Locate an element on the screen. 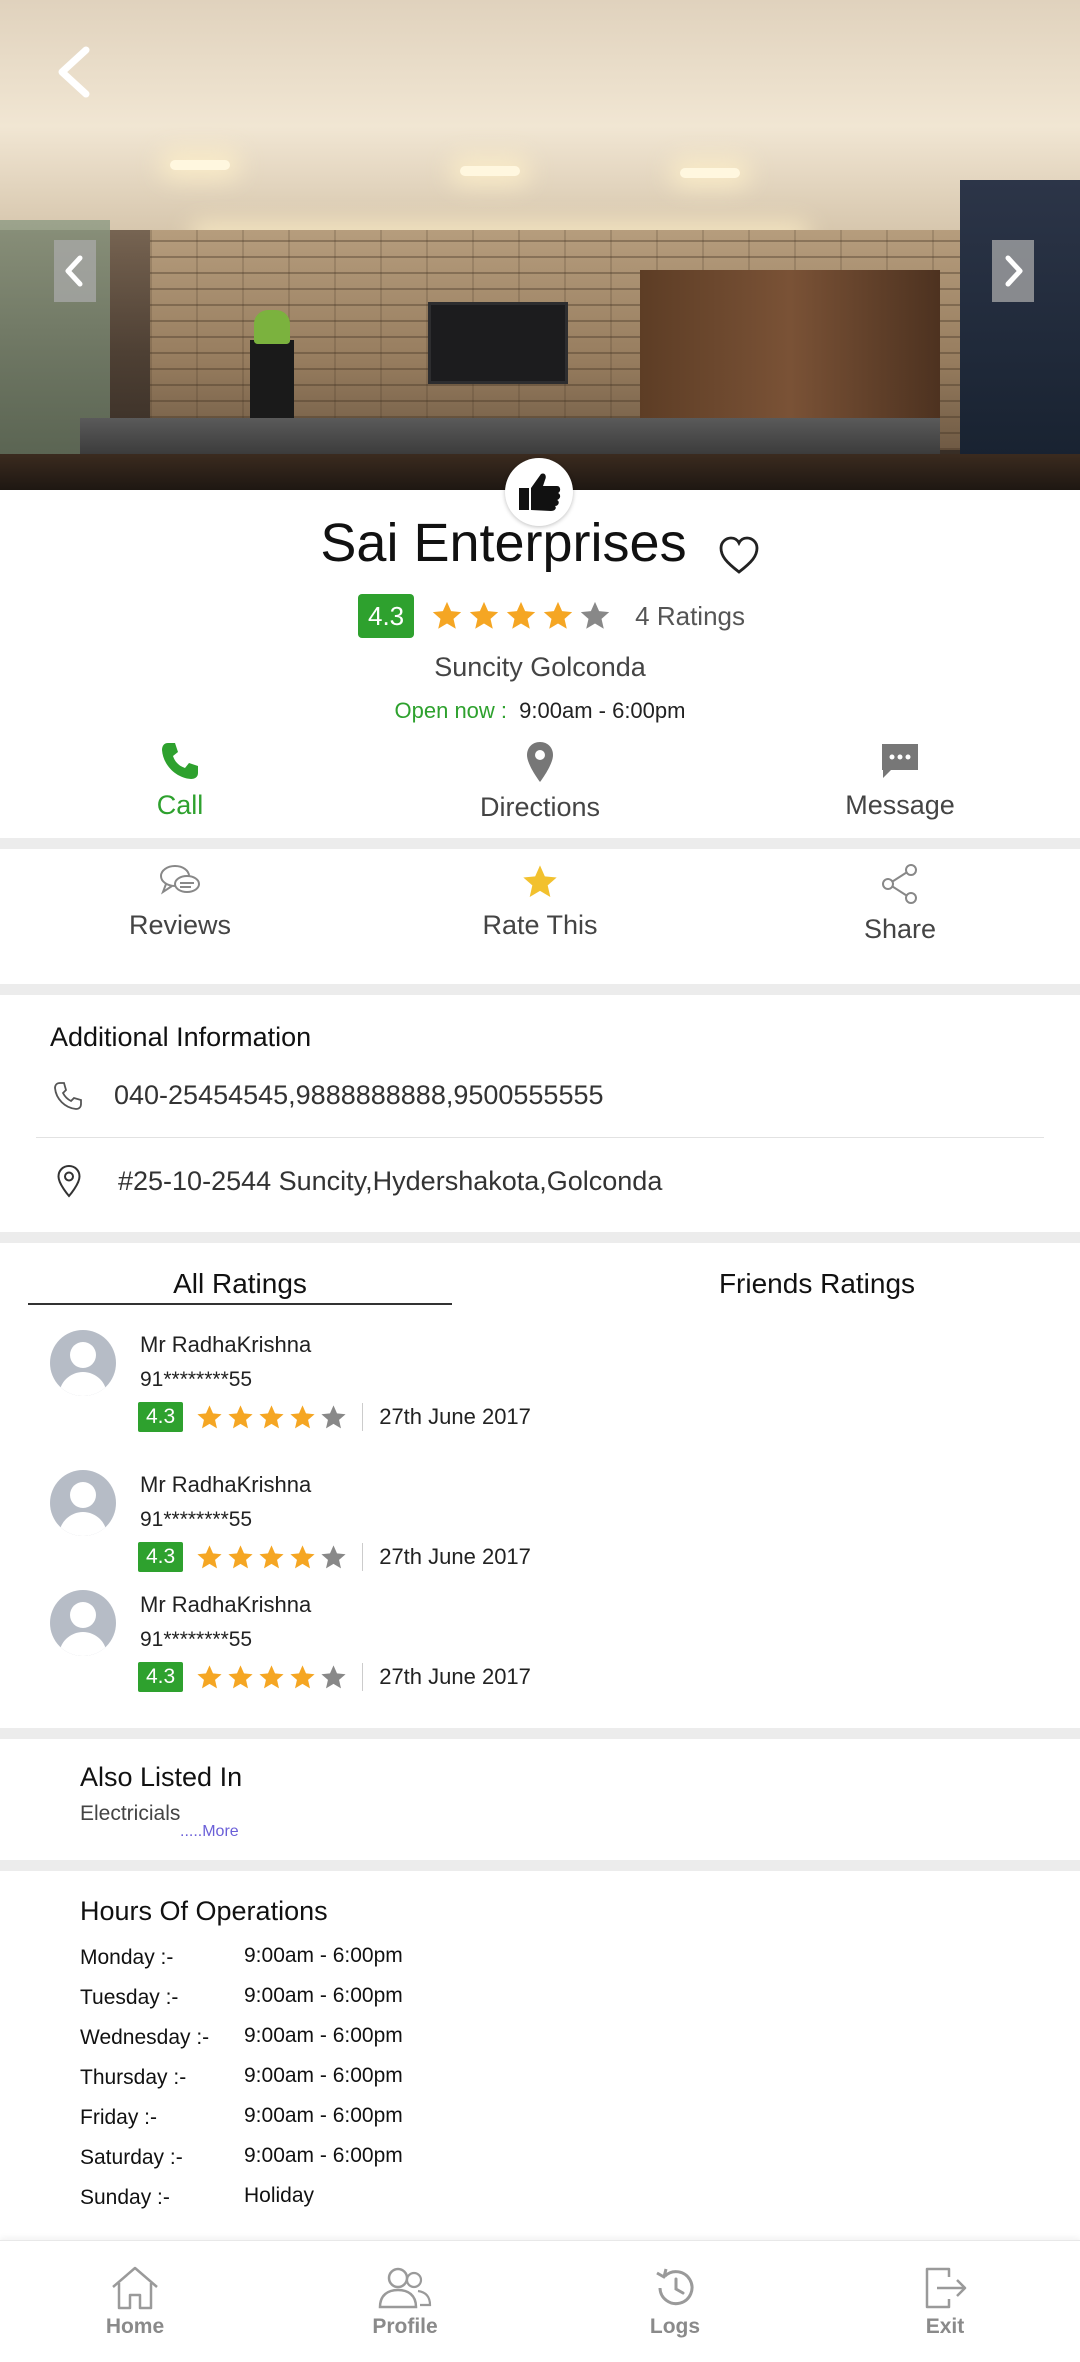 The image size is (1080, 2362). nav-exit: Exit is located at coordinates (945, 2301).